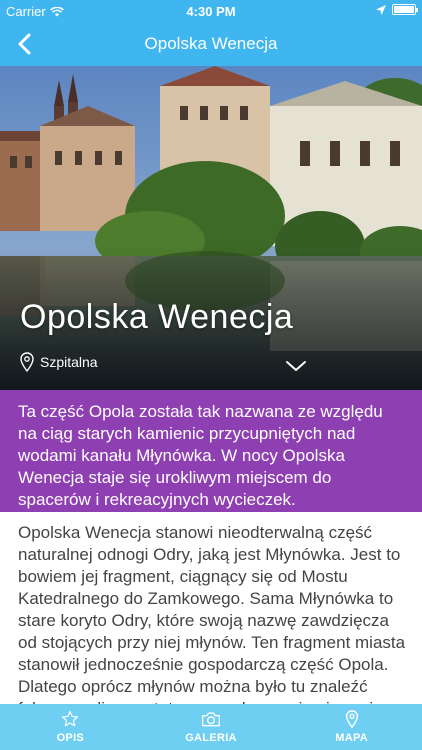  I want to click on tab-label-opis: OPIS, so click(70, 738).